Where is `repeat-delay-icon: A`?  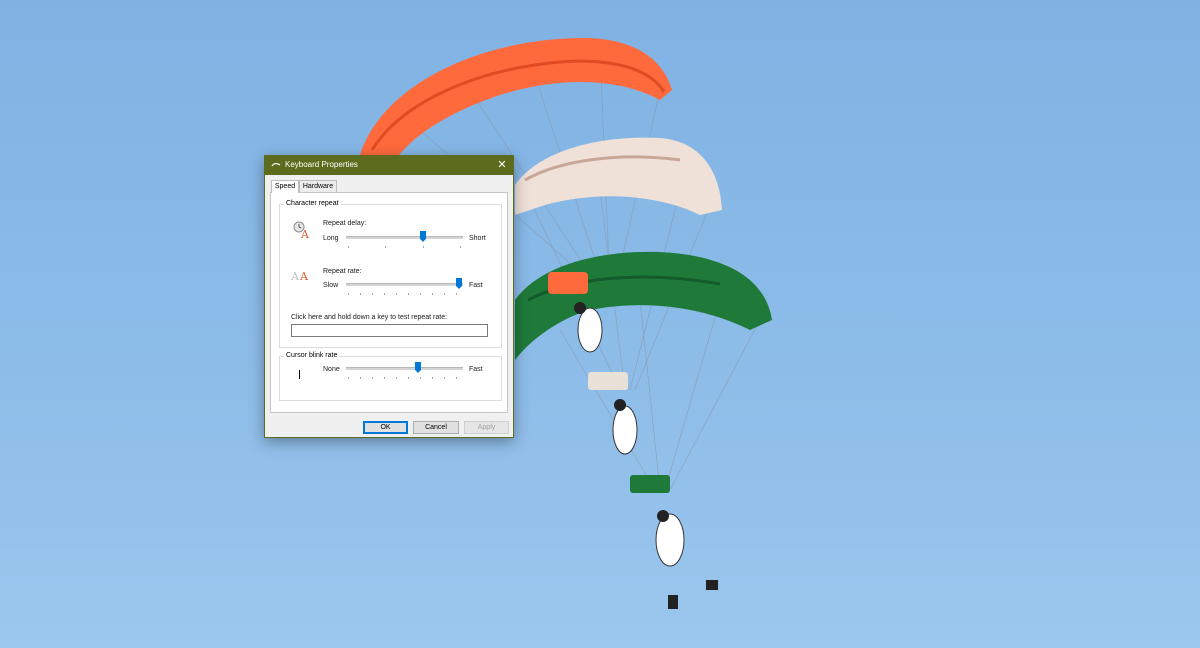
repeat-delay-icon: A is located at coordinates (301, 230).